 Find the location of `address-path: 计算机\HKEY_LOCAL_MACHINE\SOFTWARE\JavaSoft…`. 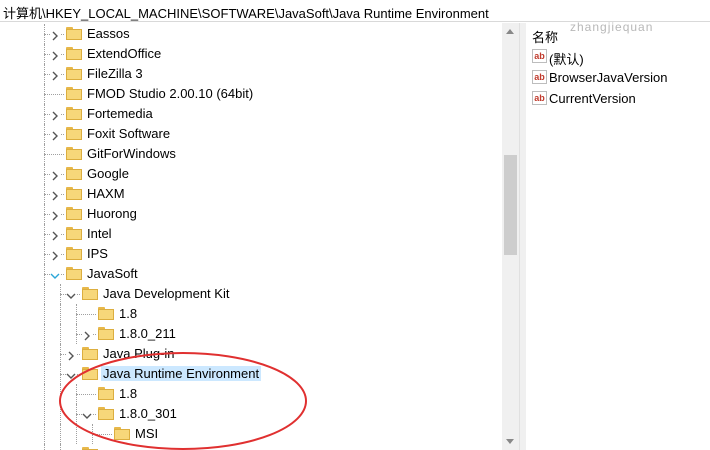

address-path: 计算机\HKEY_LOCAL_MACHINE\SOFTWARE\JavaSoft… is located at coordinates (246, 13).